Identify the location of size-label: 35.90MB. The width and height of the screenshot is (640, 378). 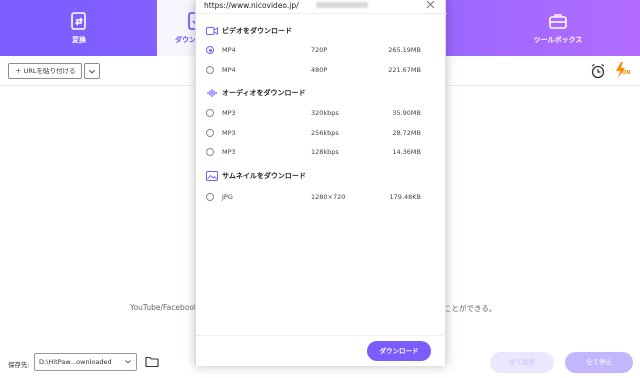
(406, 113).